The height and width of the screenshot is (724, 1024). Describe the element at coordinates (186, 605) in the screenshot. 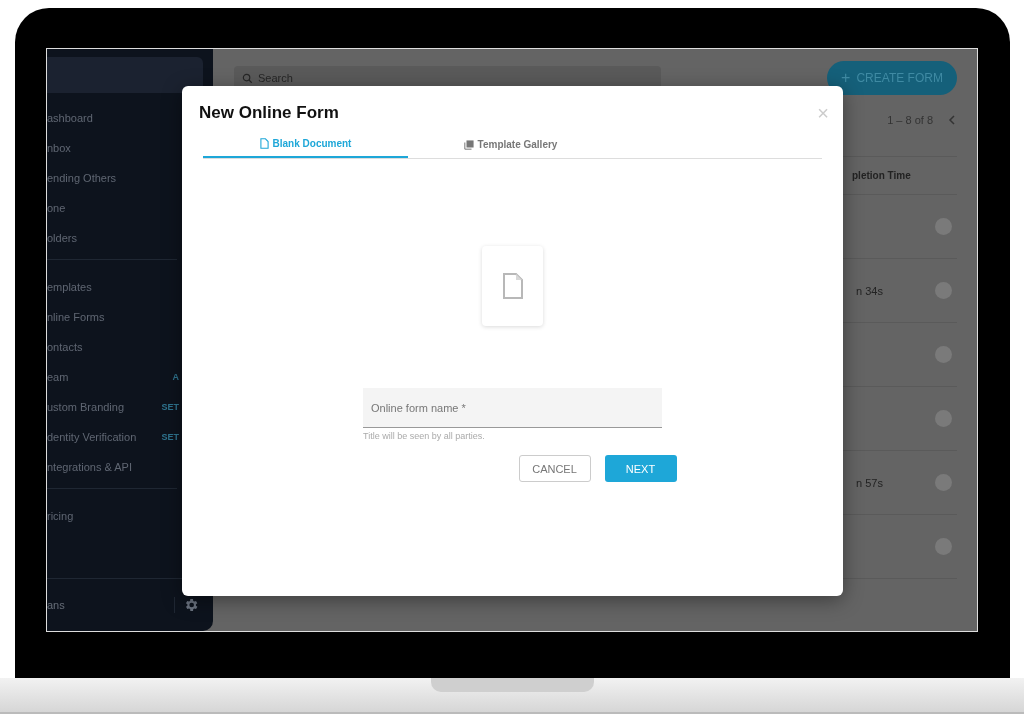

I see `settings-icon` at that location.